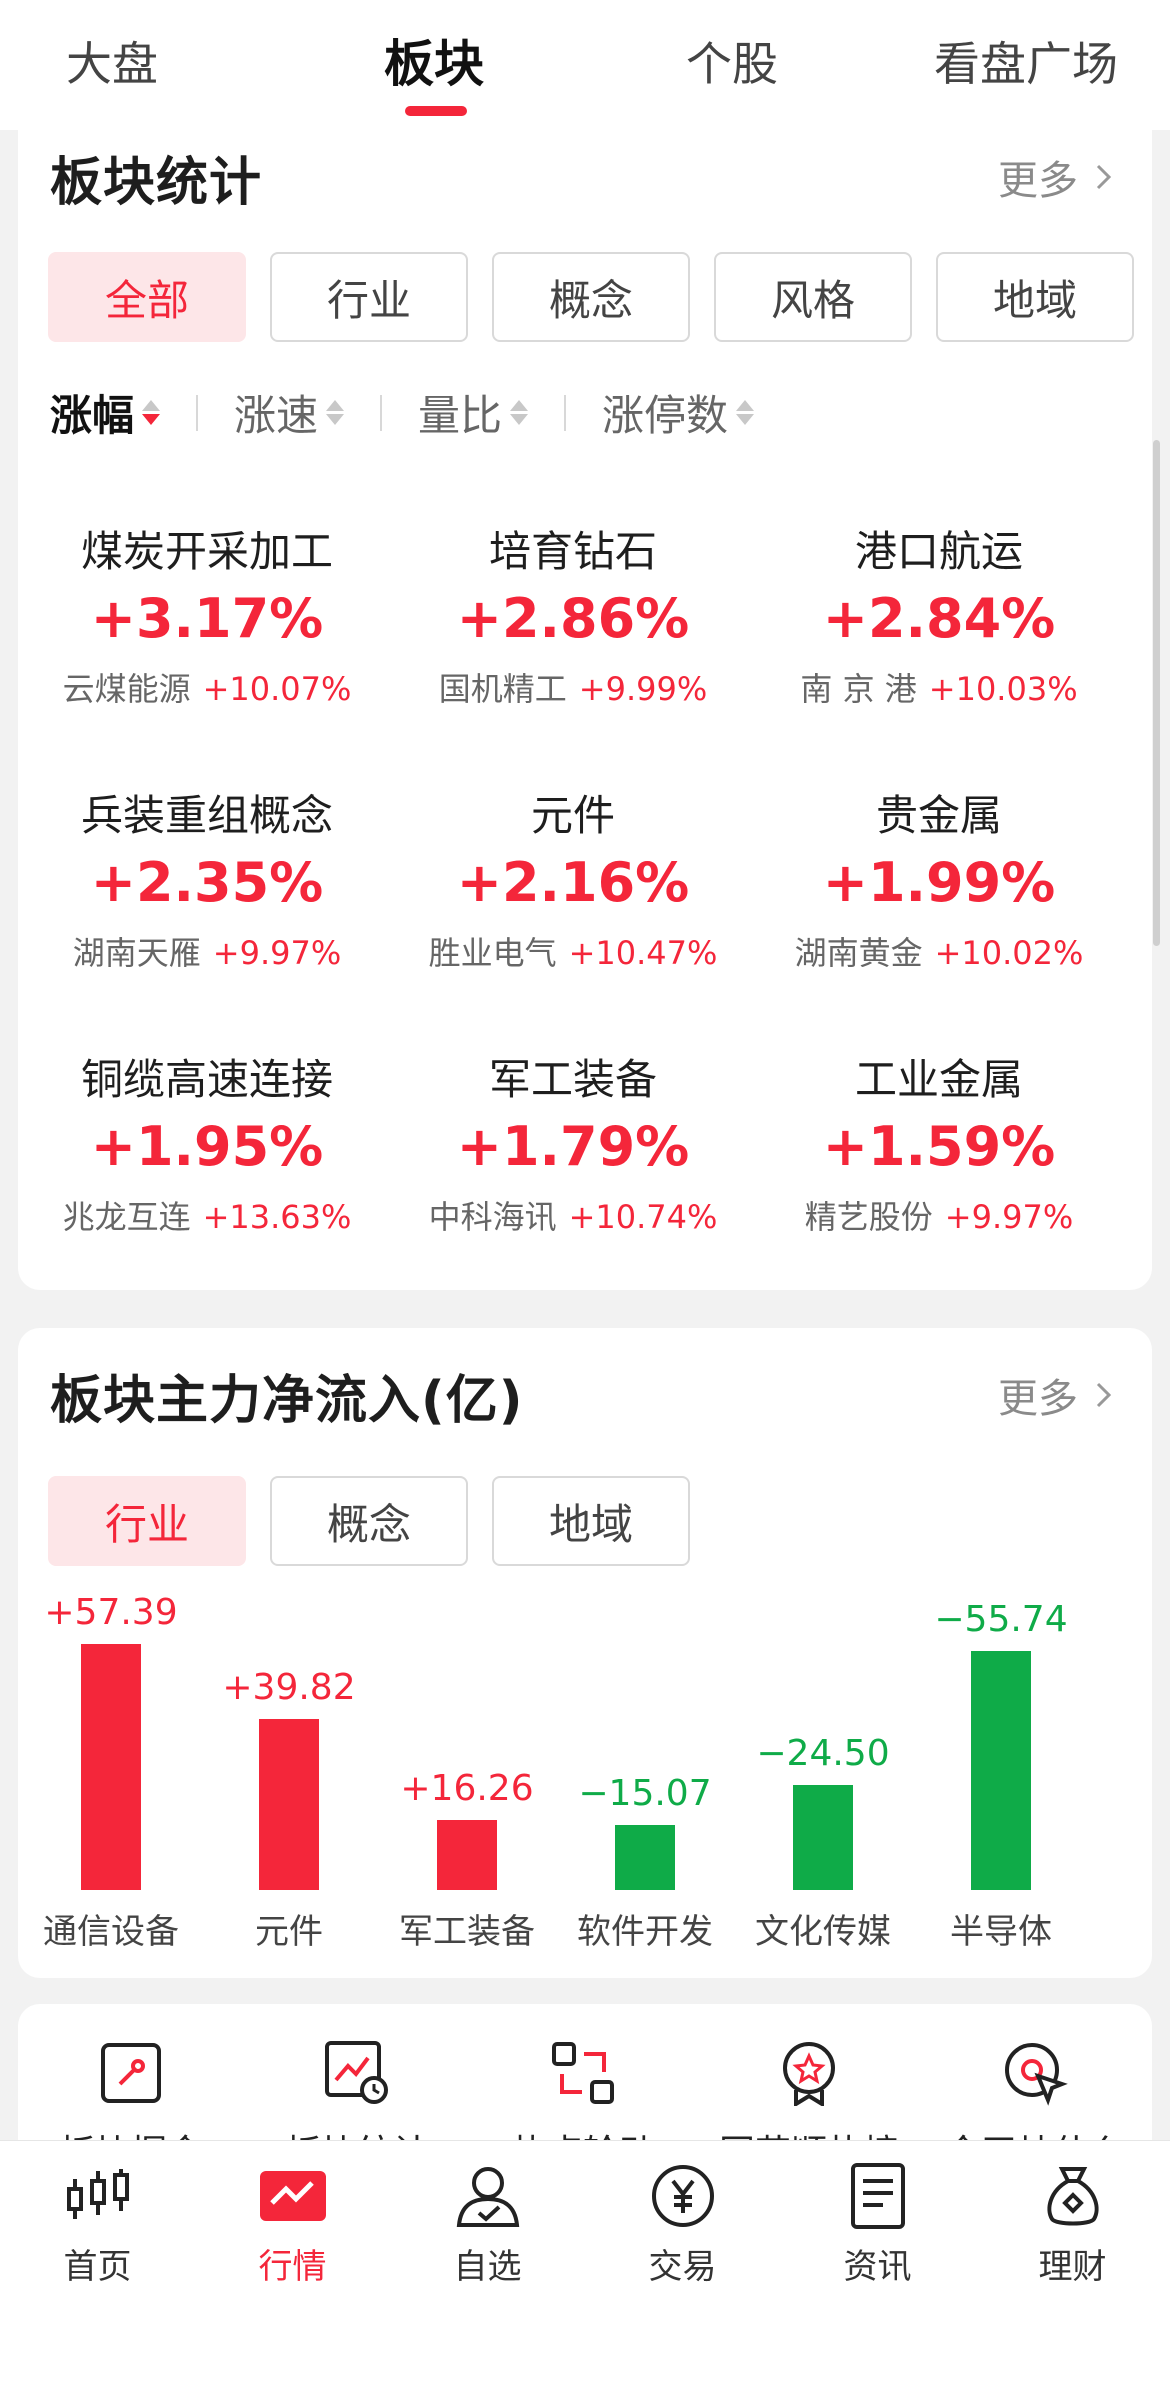  I want to click on chart-bar-value: +57.39, so click(111, 1612).